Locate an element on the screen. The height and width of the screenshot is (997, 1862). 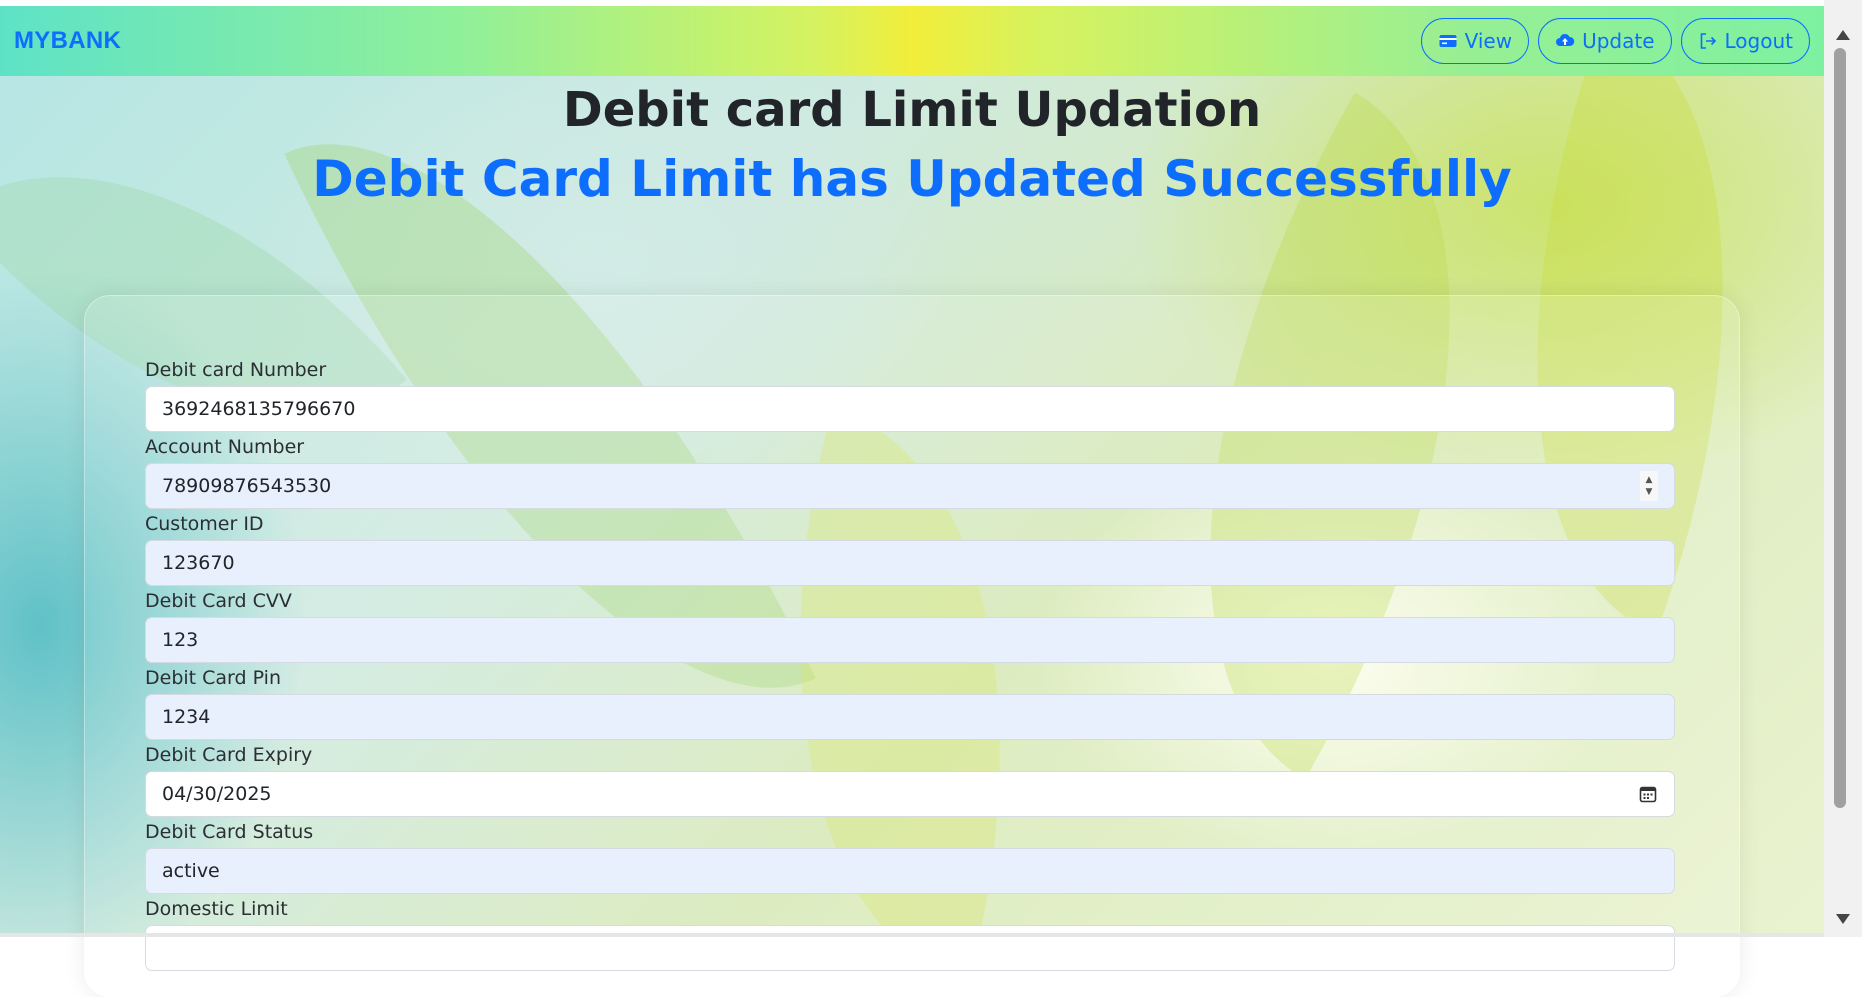
debit-card-number-input: 3692468135796670 is located at coordinates (910, 409).